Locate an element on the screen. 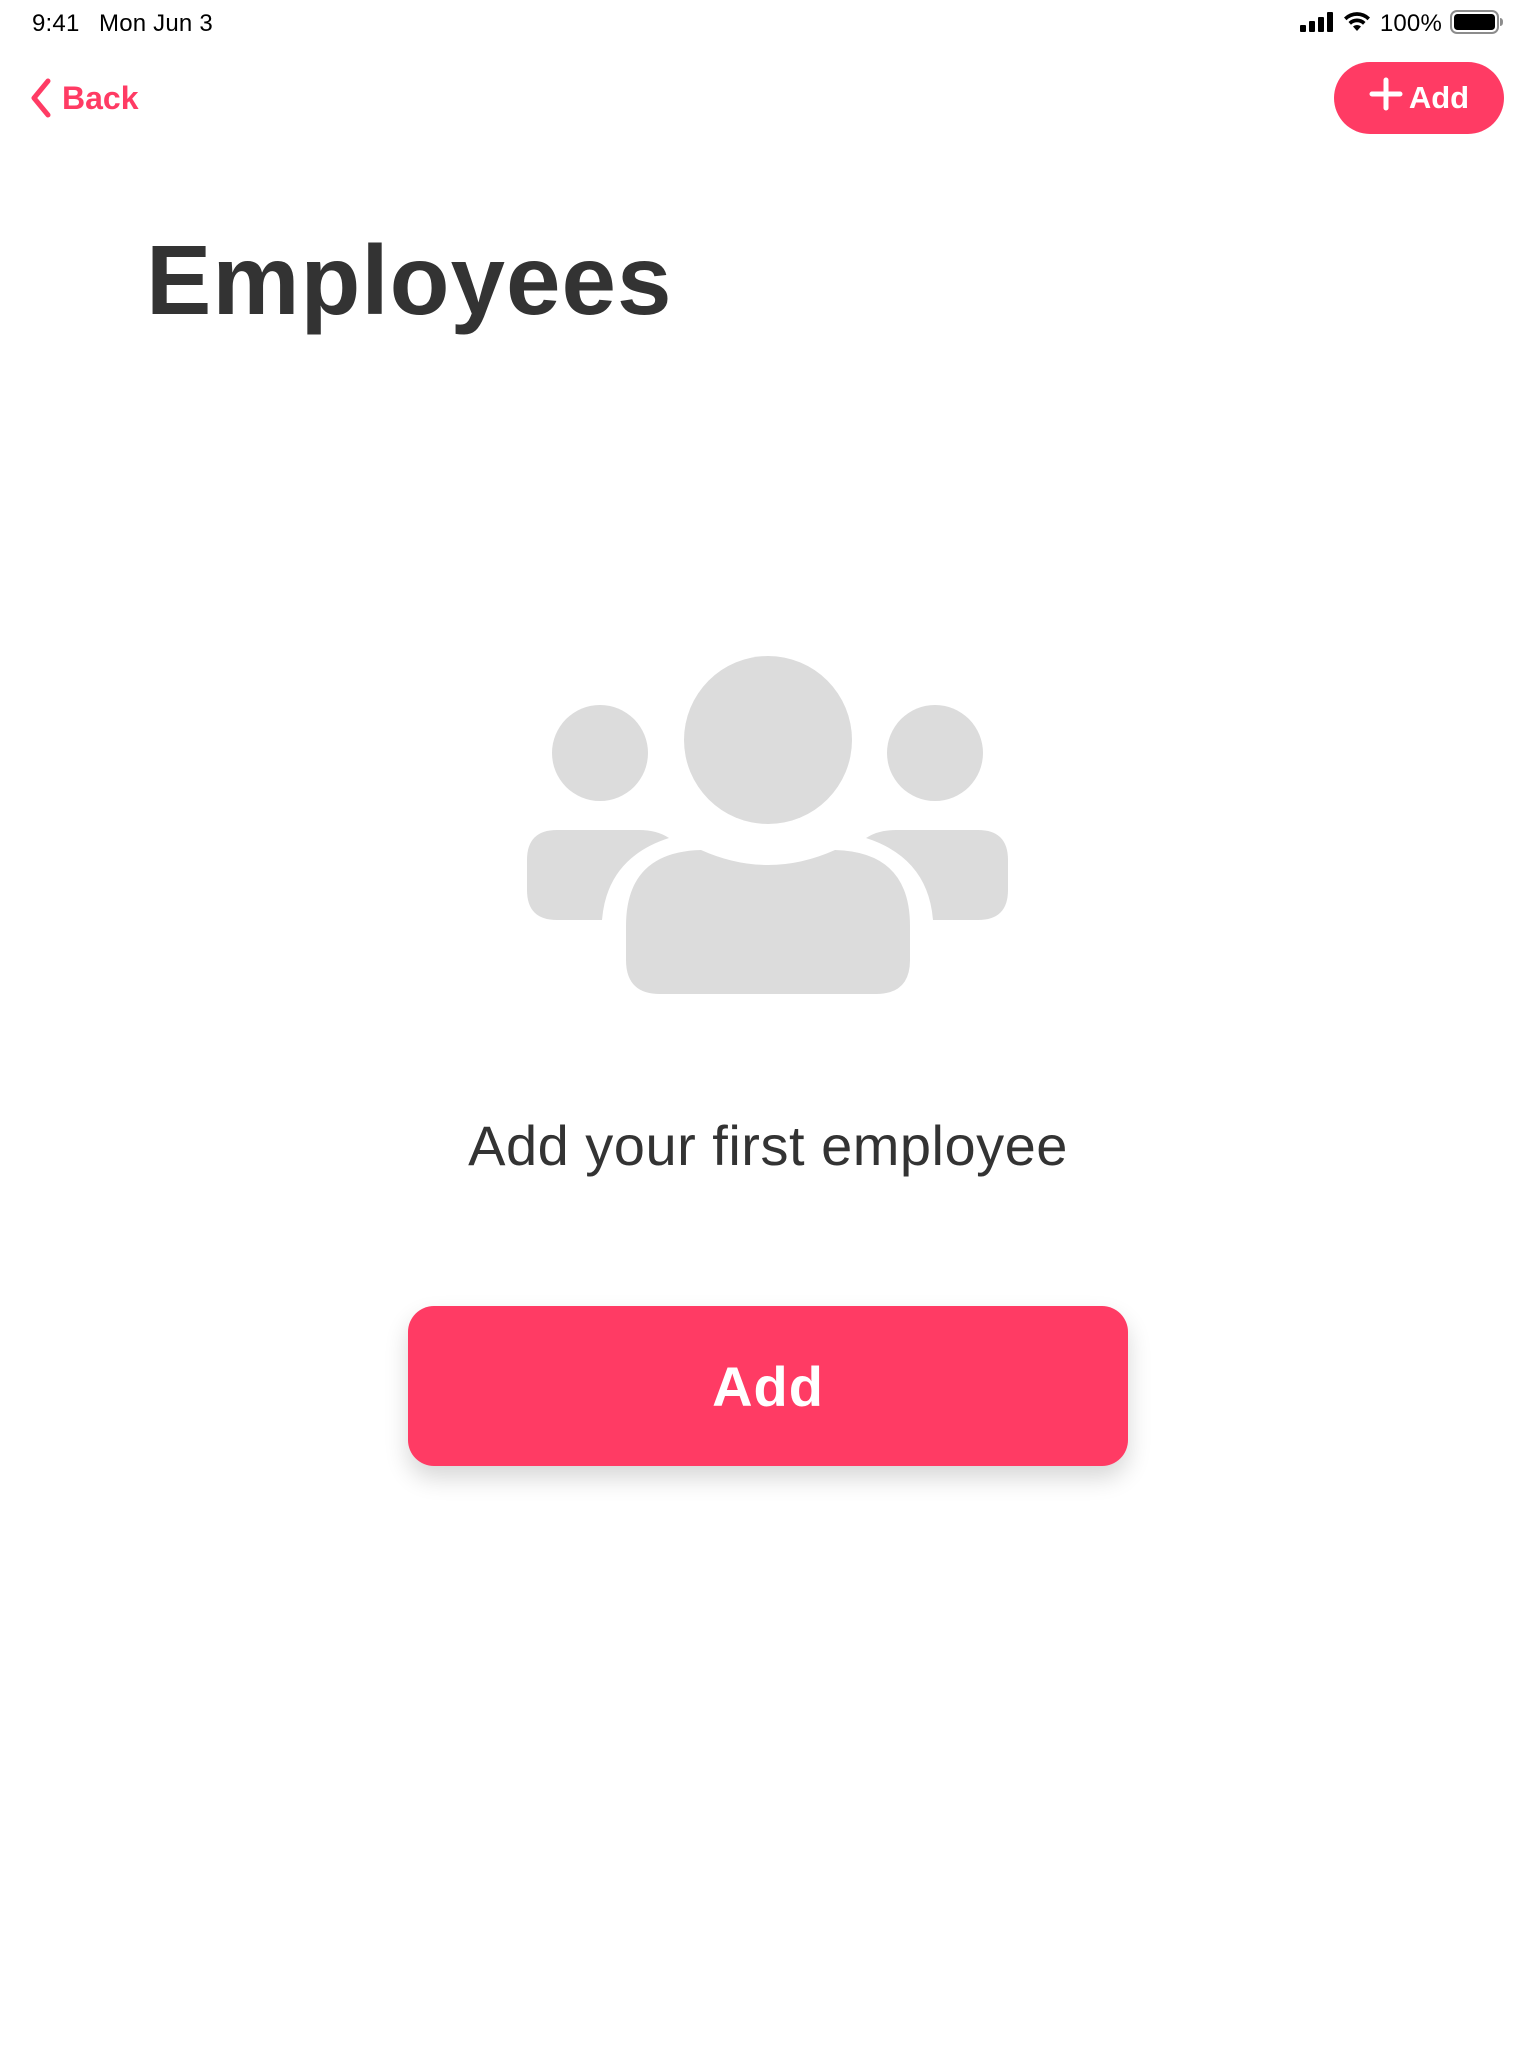  wifi-icon is located at coordinates (1357, 24).